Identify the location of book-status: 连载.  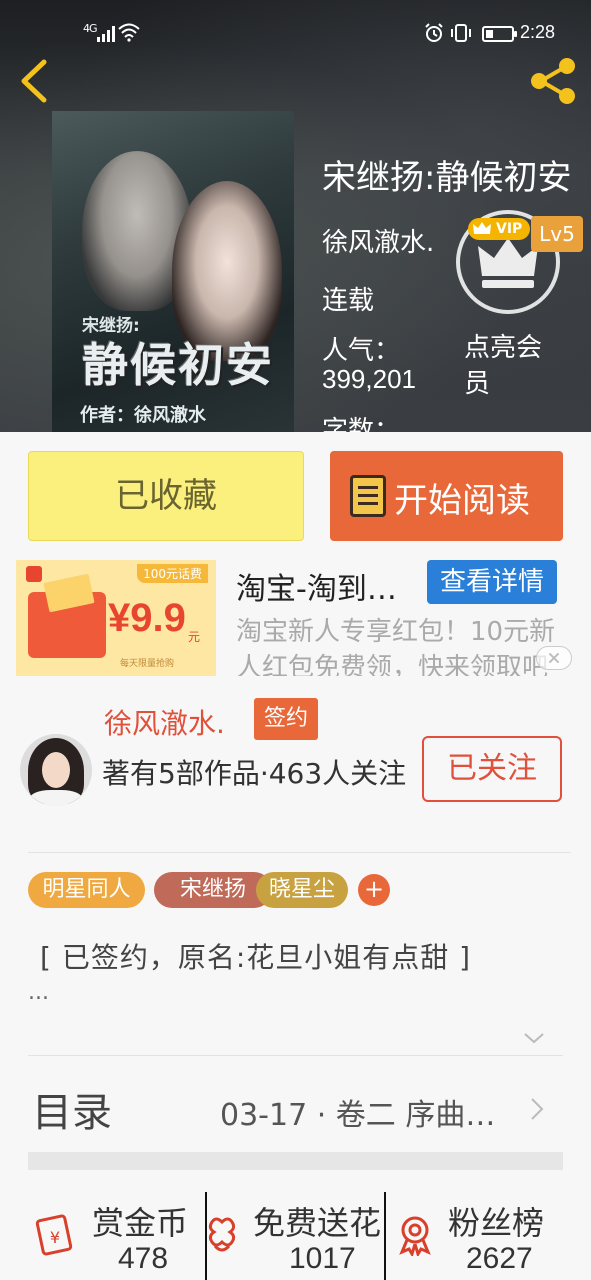
(348, 301).